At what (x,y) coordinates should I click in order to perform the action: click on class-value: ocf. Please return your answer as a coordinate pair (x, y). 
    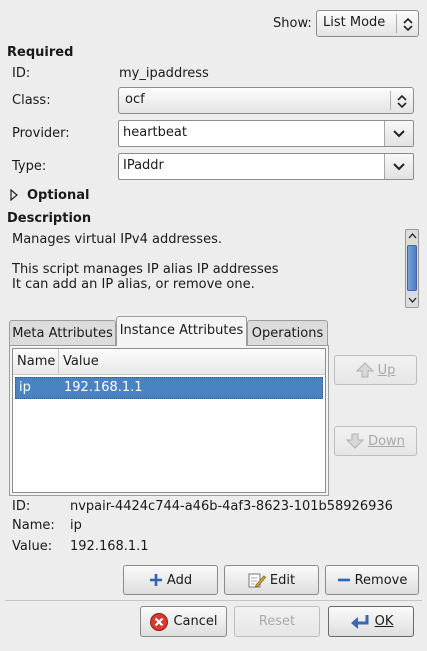
    Looking at the image, I should click on (135, 99).